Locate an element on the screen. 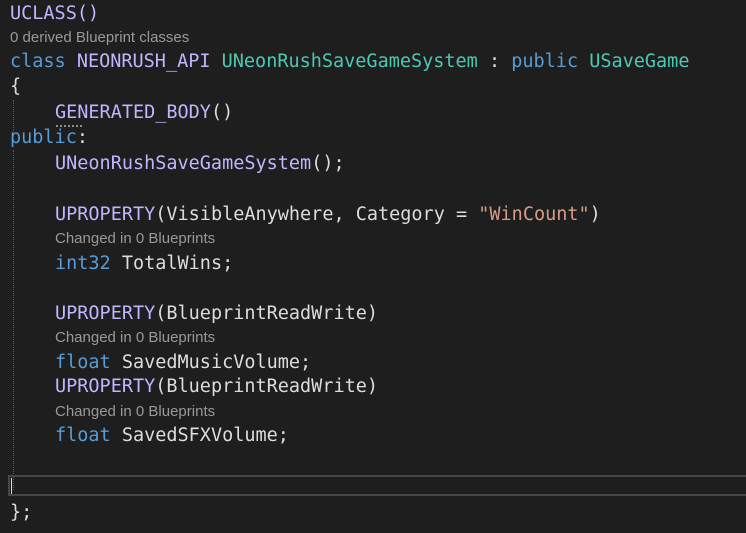 This screenshot has height=533, width=746. api-macro: NEONRUSH_API is located at coordinates (143, 61).